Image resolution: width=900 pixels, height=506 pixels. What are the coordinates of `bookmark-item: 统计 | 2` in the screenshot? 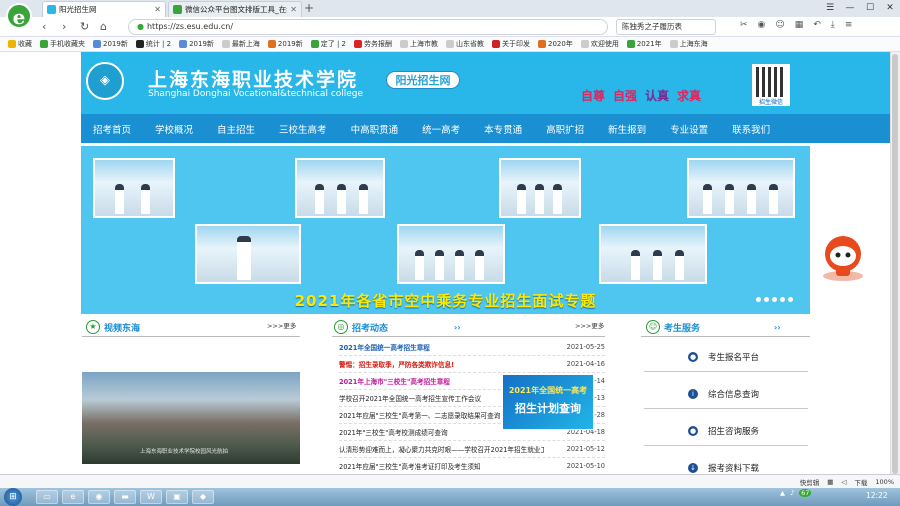 It's located at (153, 44).